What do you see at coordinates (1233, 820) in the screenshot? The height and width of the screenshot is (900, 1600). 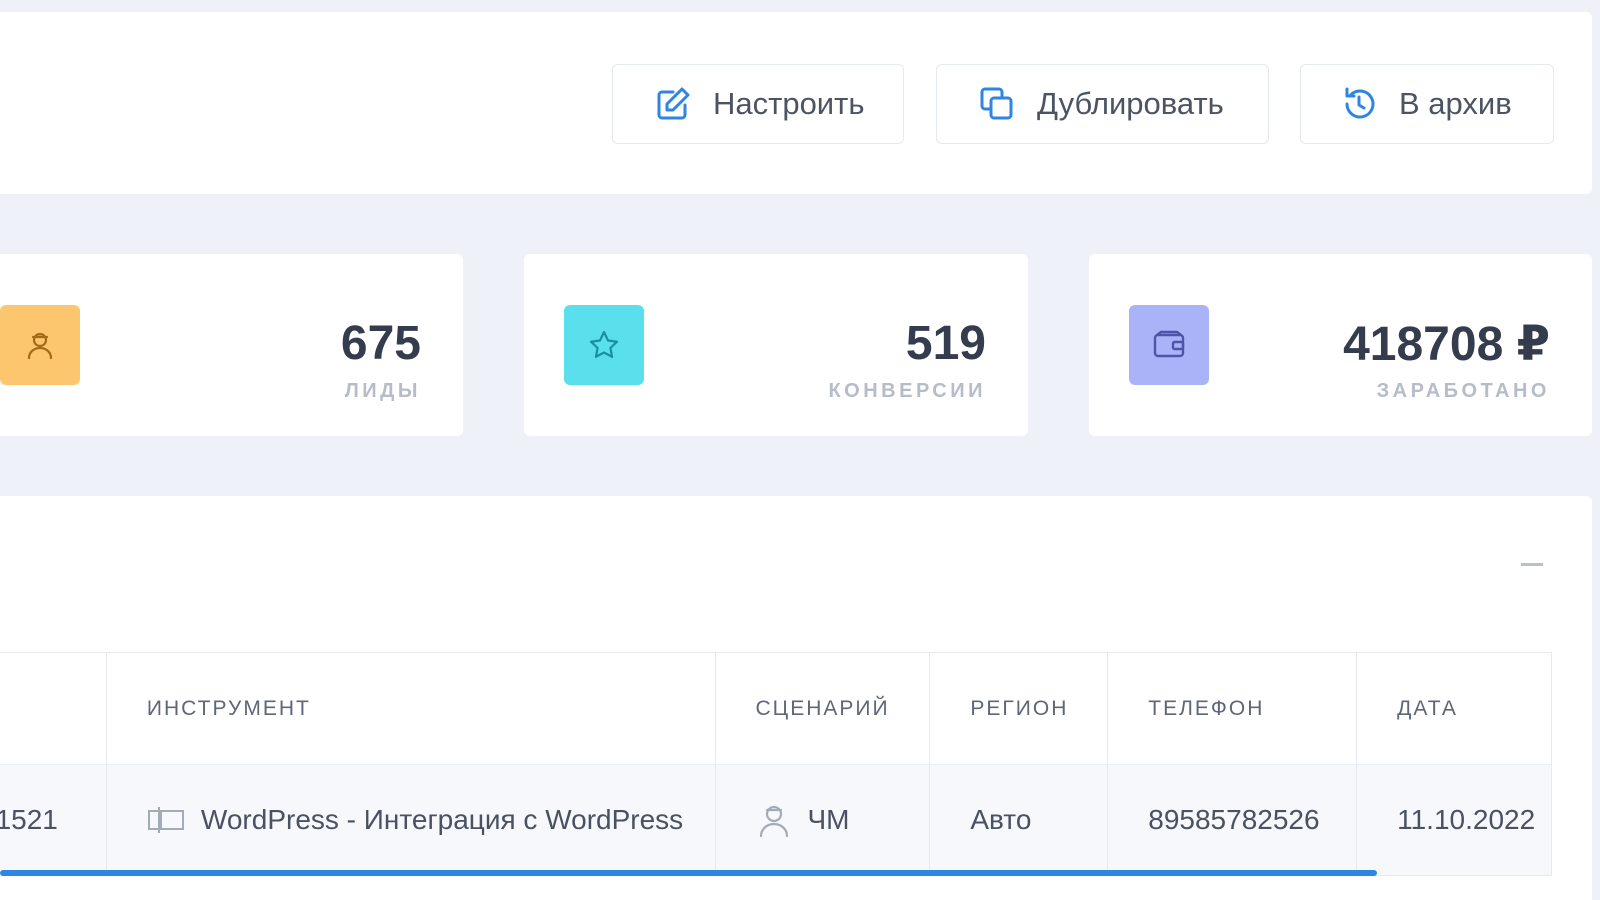 I see `cell-phone: 89585782526` at bounding box center [1233, 820].